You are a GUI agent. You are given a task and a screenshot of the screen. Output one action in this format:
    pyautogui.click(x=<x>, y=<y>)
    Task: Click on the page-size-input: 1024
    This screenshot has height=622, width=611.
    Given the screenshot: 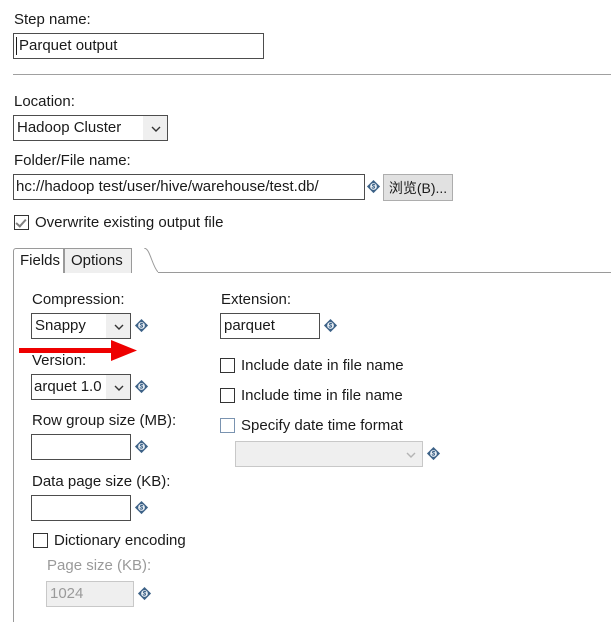 What is the action you would take?
    pyautogui.click(x=90, y=594)
    